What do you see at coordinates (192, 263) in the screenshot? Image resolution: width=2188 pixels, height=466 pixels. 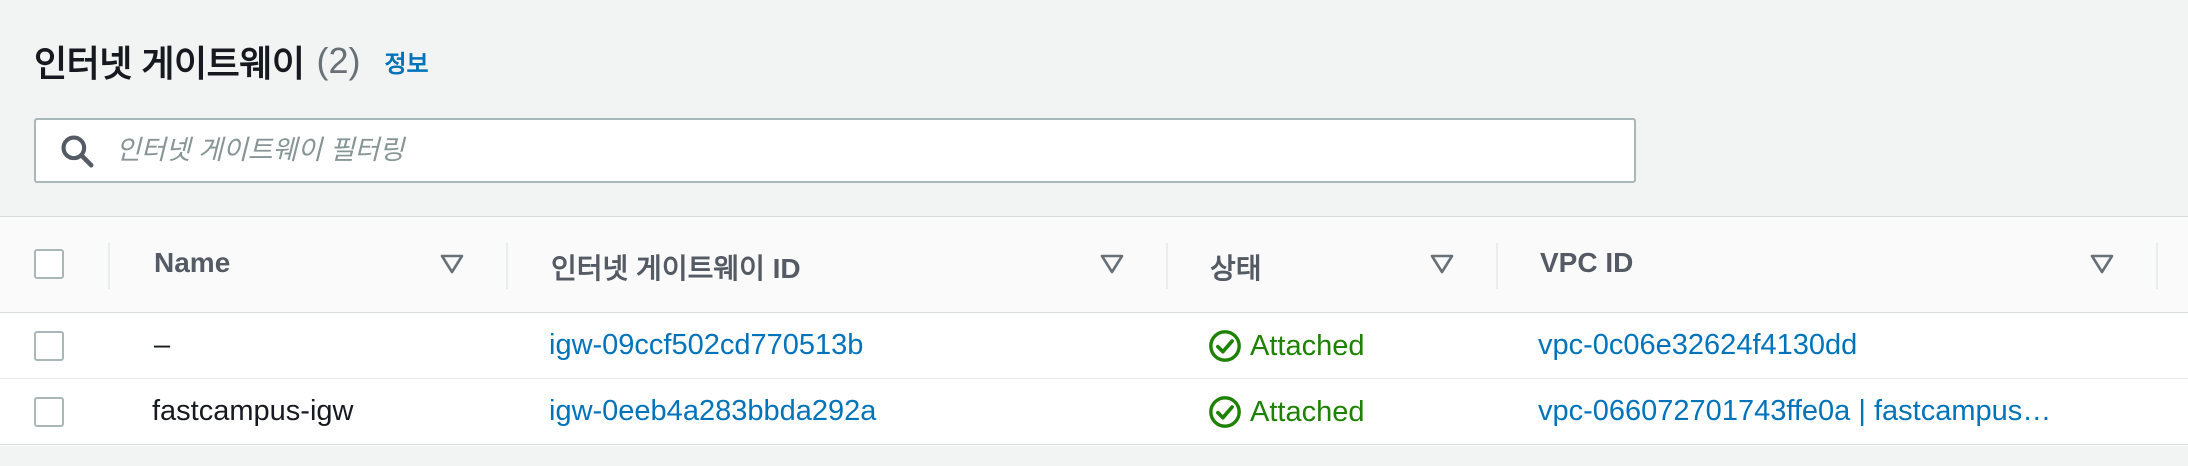 I see `column-header-name: Name` at bounding box center [192, 263].